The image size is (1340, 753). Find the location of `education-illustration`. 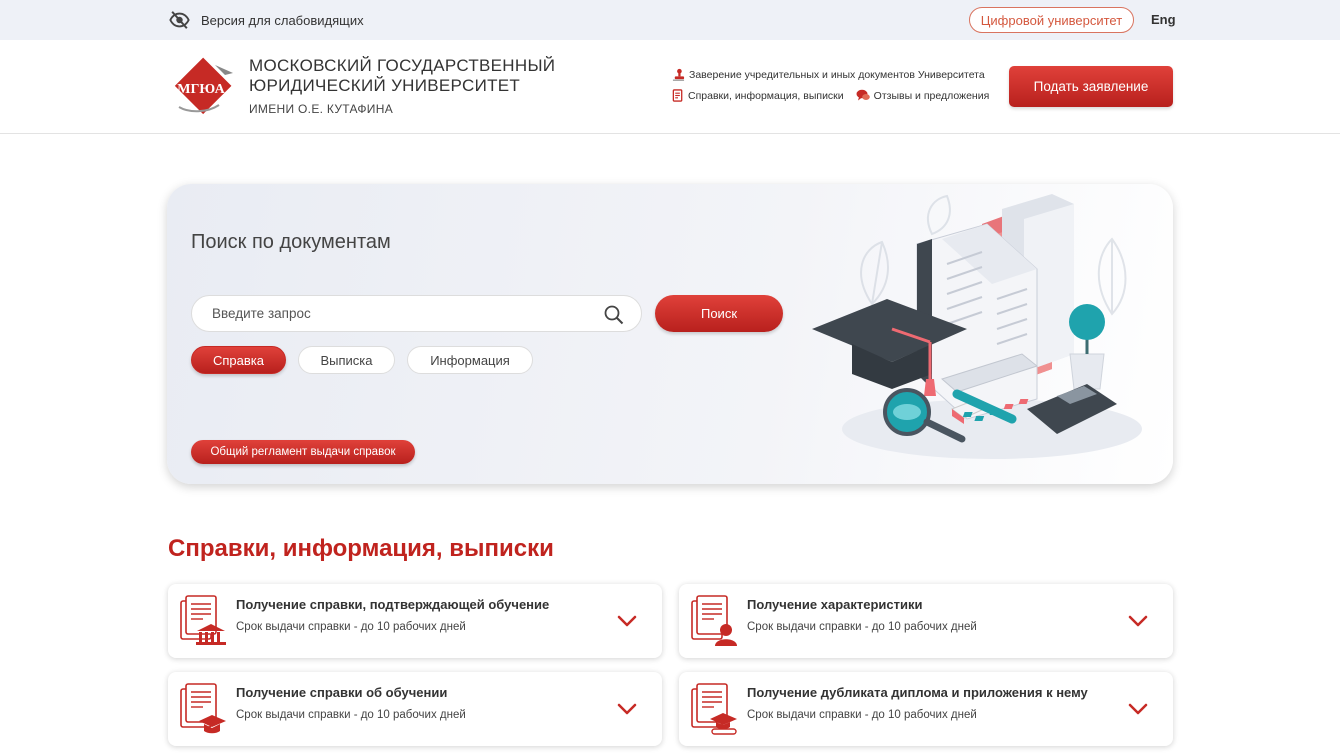

education-illustration is located at coordinates (977, 326).